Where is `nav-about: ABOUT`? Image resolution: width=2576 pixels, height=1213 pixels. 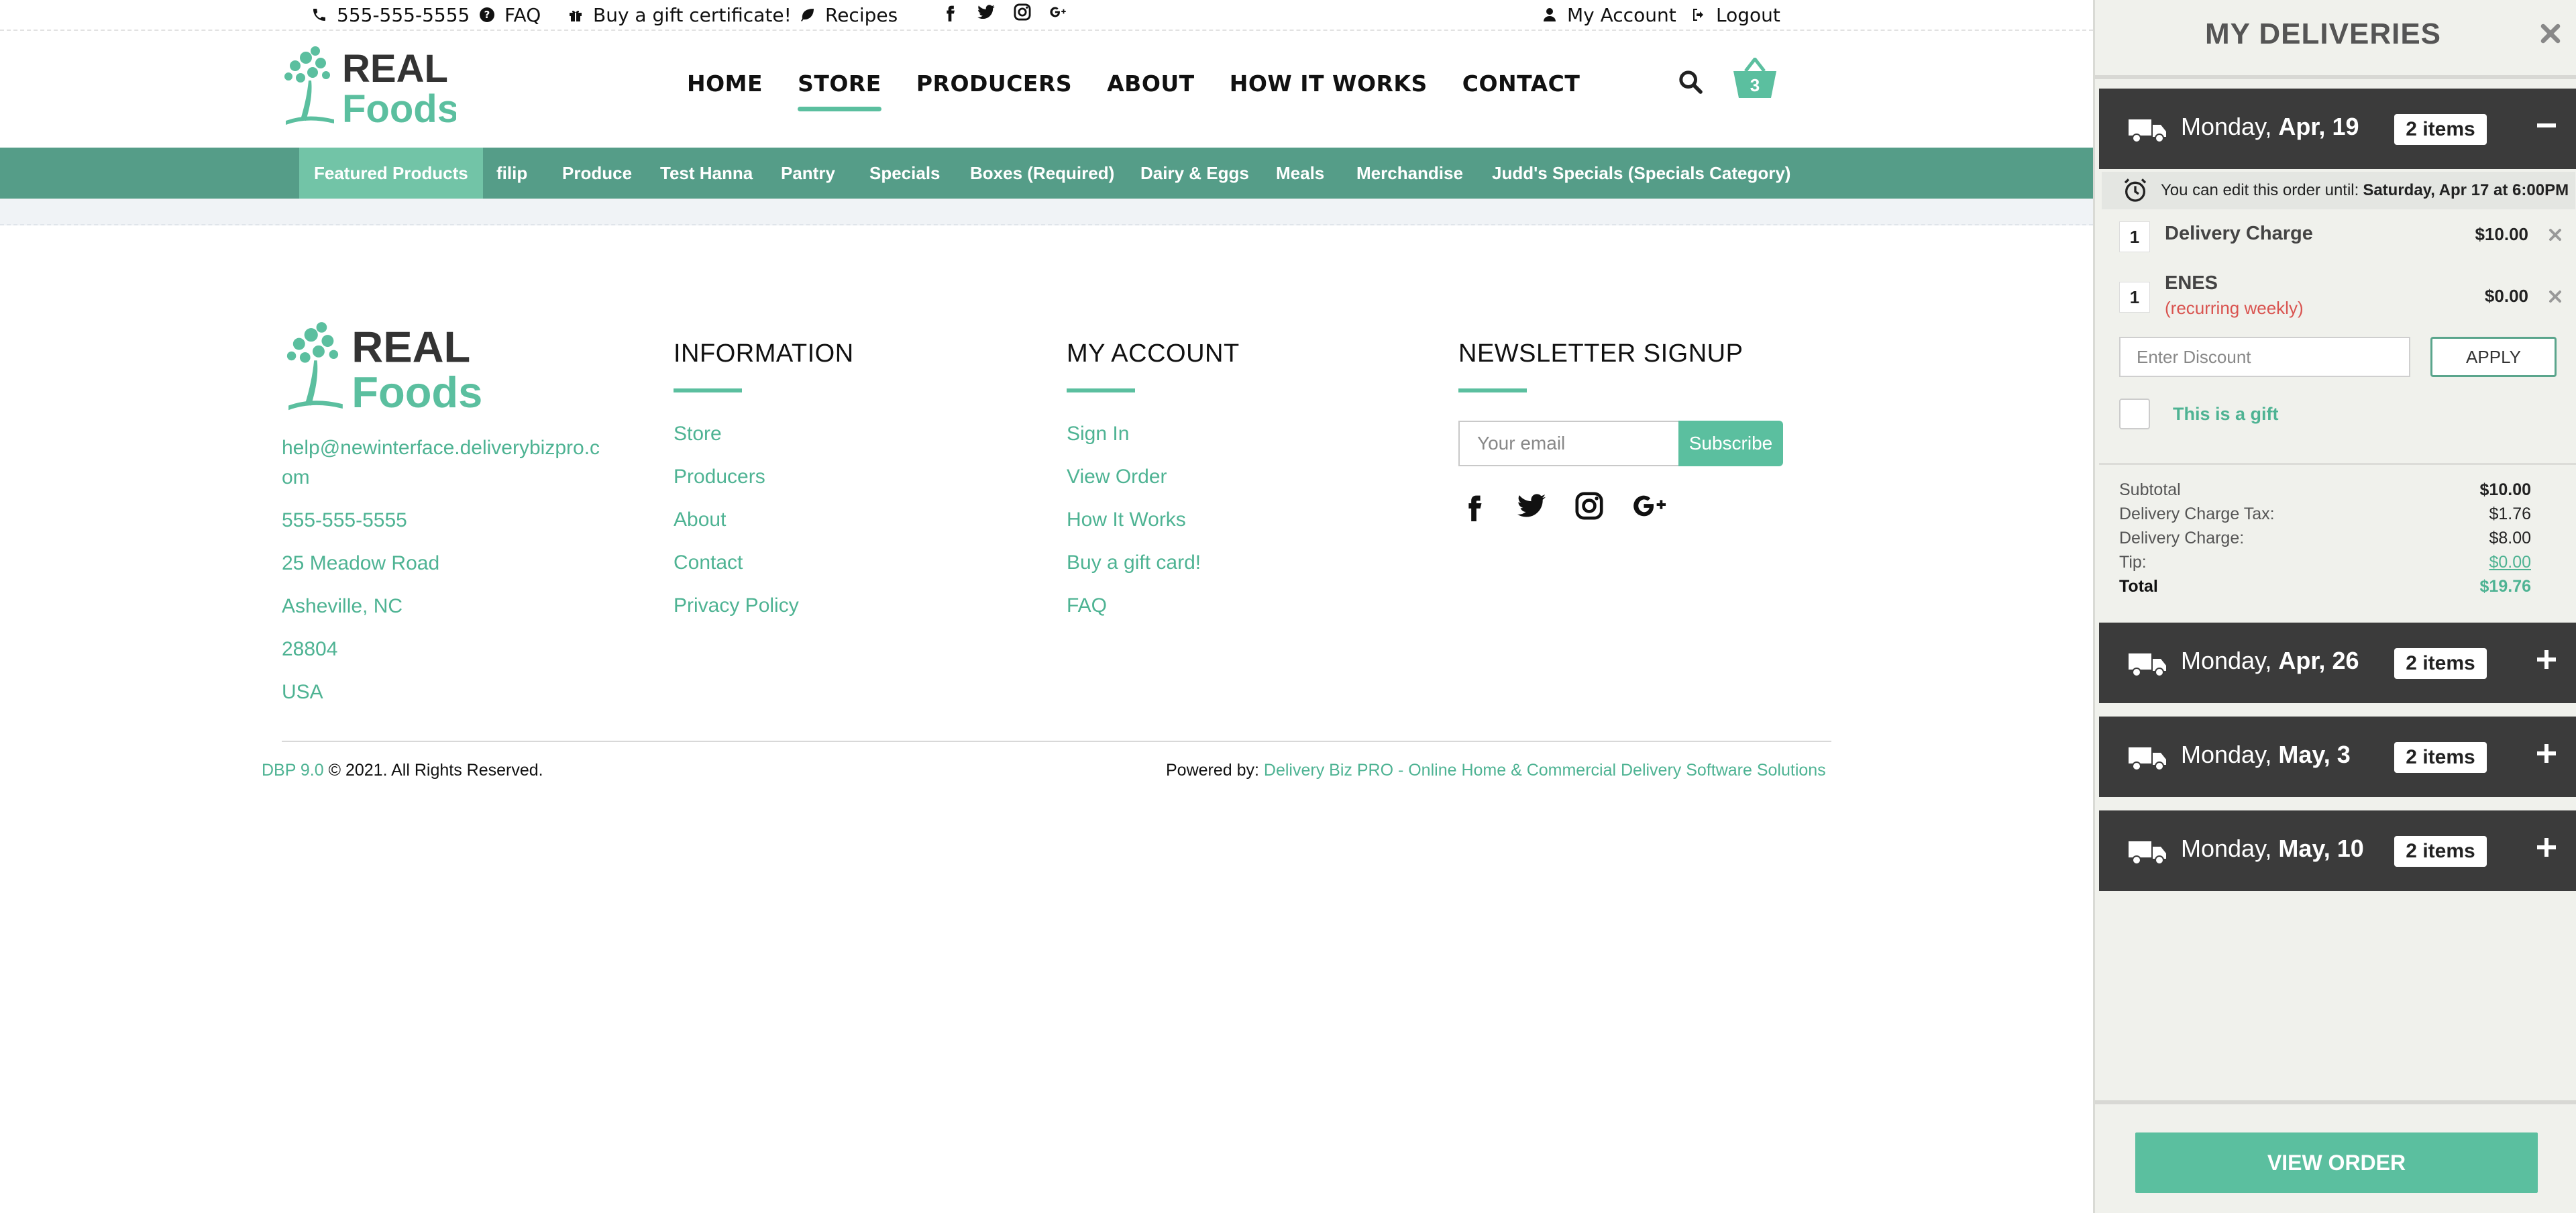
nav-about: ABOUT is located at coordinates (1151, 84).